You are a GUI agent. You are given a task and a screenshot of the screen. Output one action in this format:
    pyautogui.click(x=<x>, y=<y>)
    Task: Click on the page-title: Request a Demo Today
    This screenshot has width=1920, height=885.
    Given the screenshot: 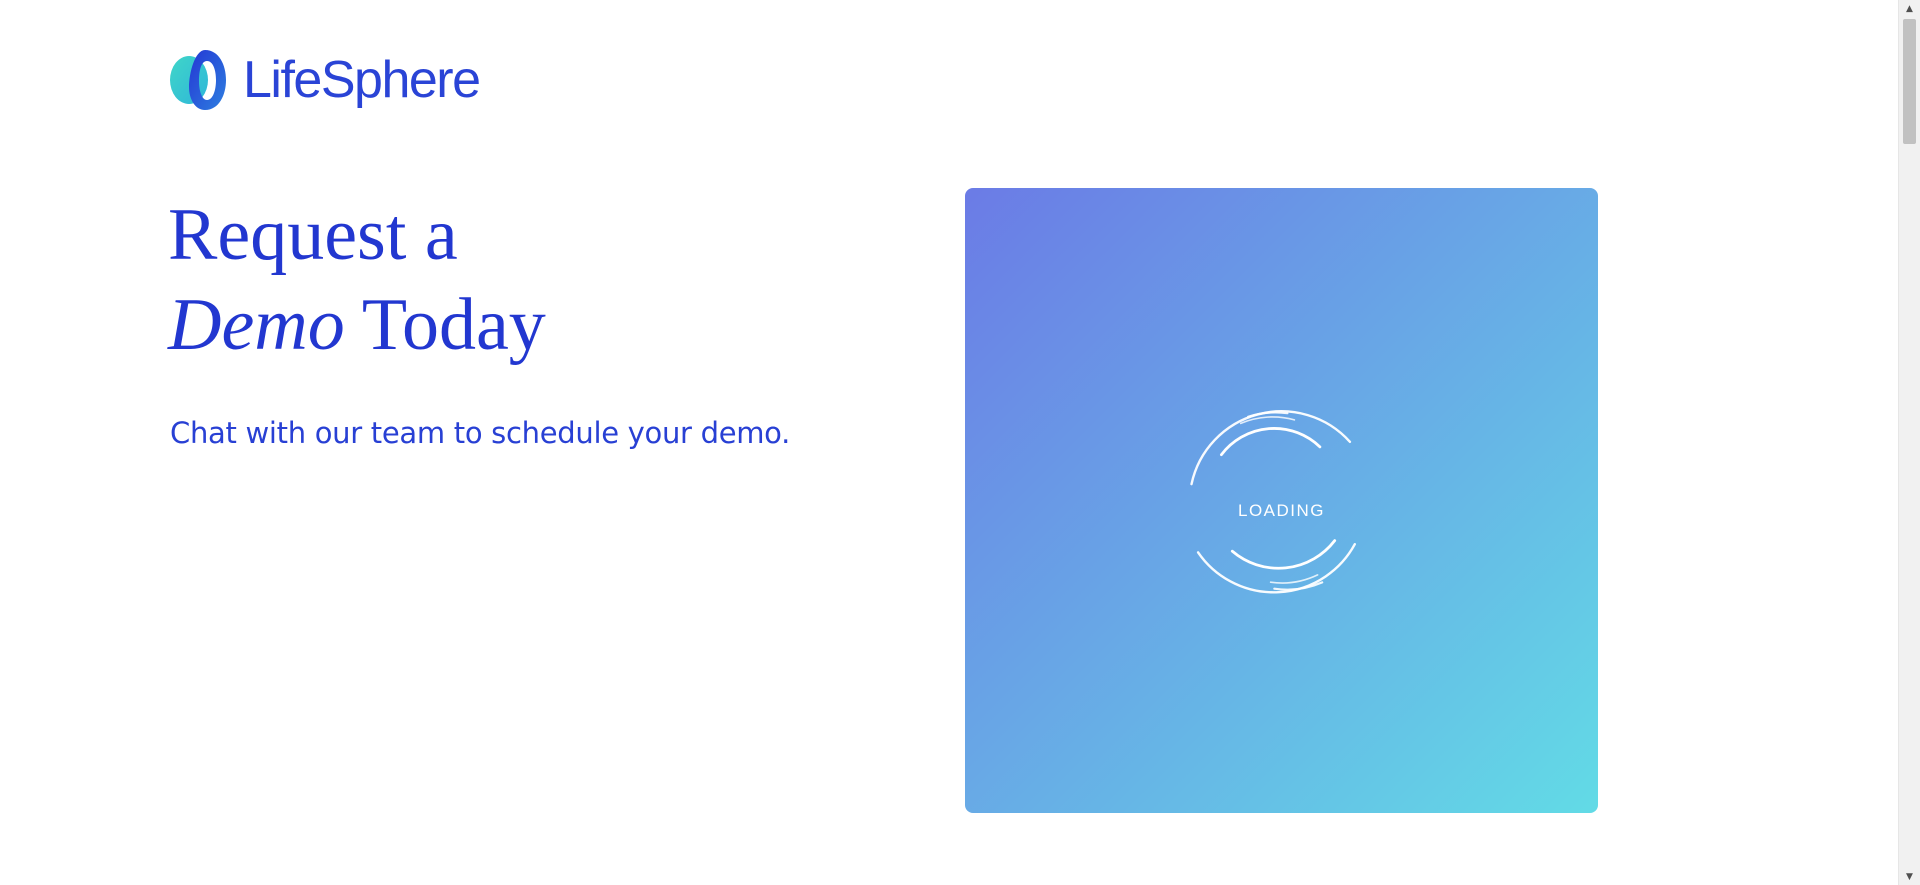 What is the action you would take?
    pyautogui.click(x=357, y=280)
    